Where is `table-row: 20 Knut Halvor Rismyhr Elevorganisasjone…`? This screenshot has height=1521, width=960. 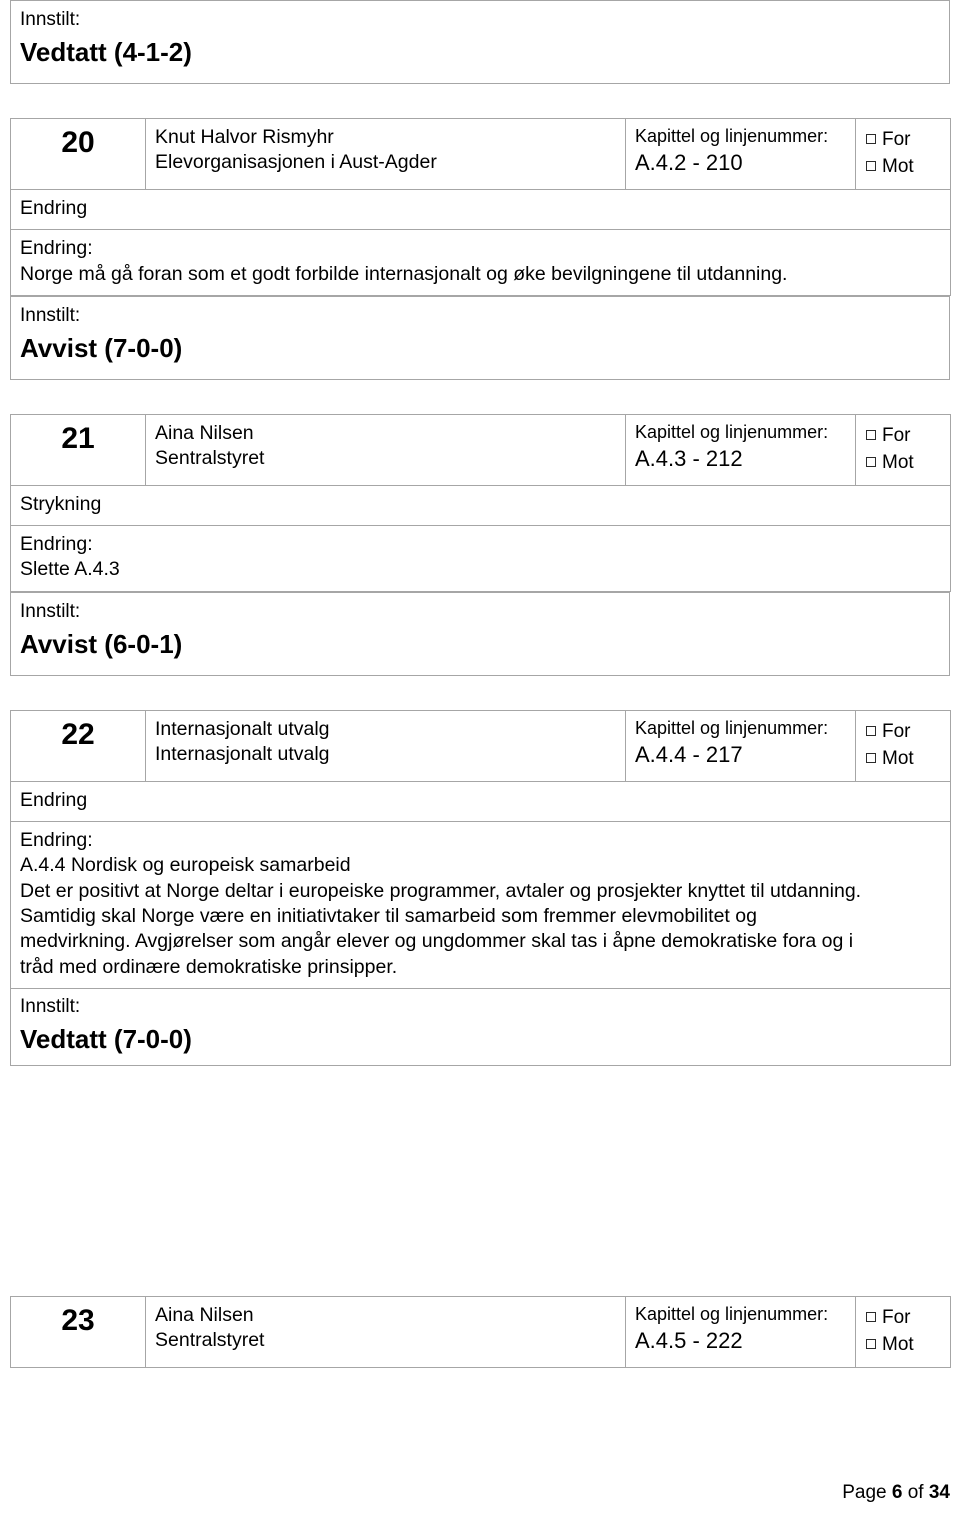
table-row: 20 Knut Halvor Rismyhr Elevorganisasjone… is located at coordinates (480, 153).